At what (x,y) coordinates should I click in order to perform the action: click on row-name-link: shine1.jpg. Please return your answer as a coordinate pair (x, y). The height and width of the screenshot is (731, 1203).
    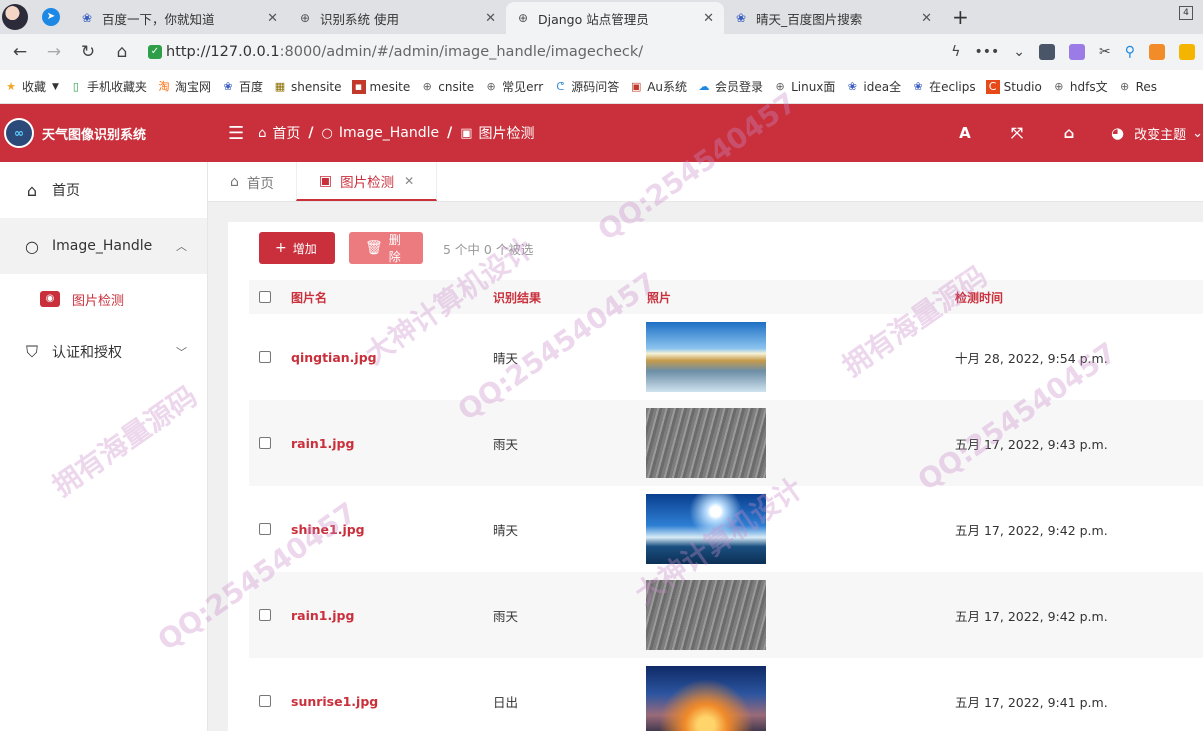
    Looking at the image, I should click on (328, 529).